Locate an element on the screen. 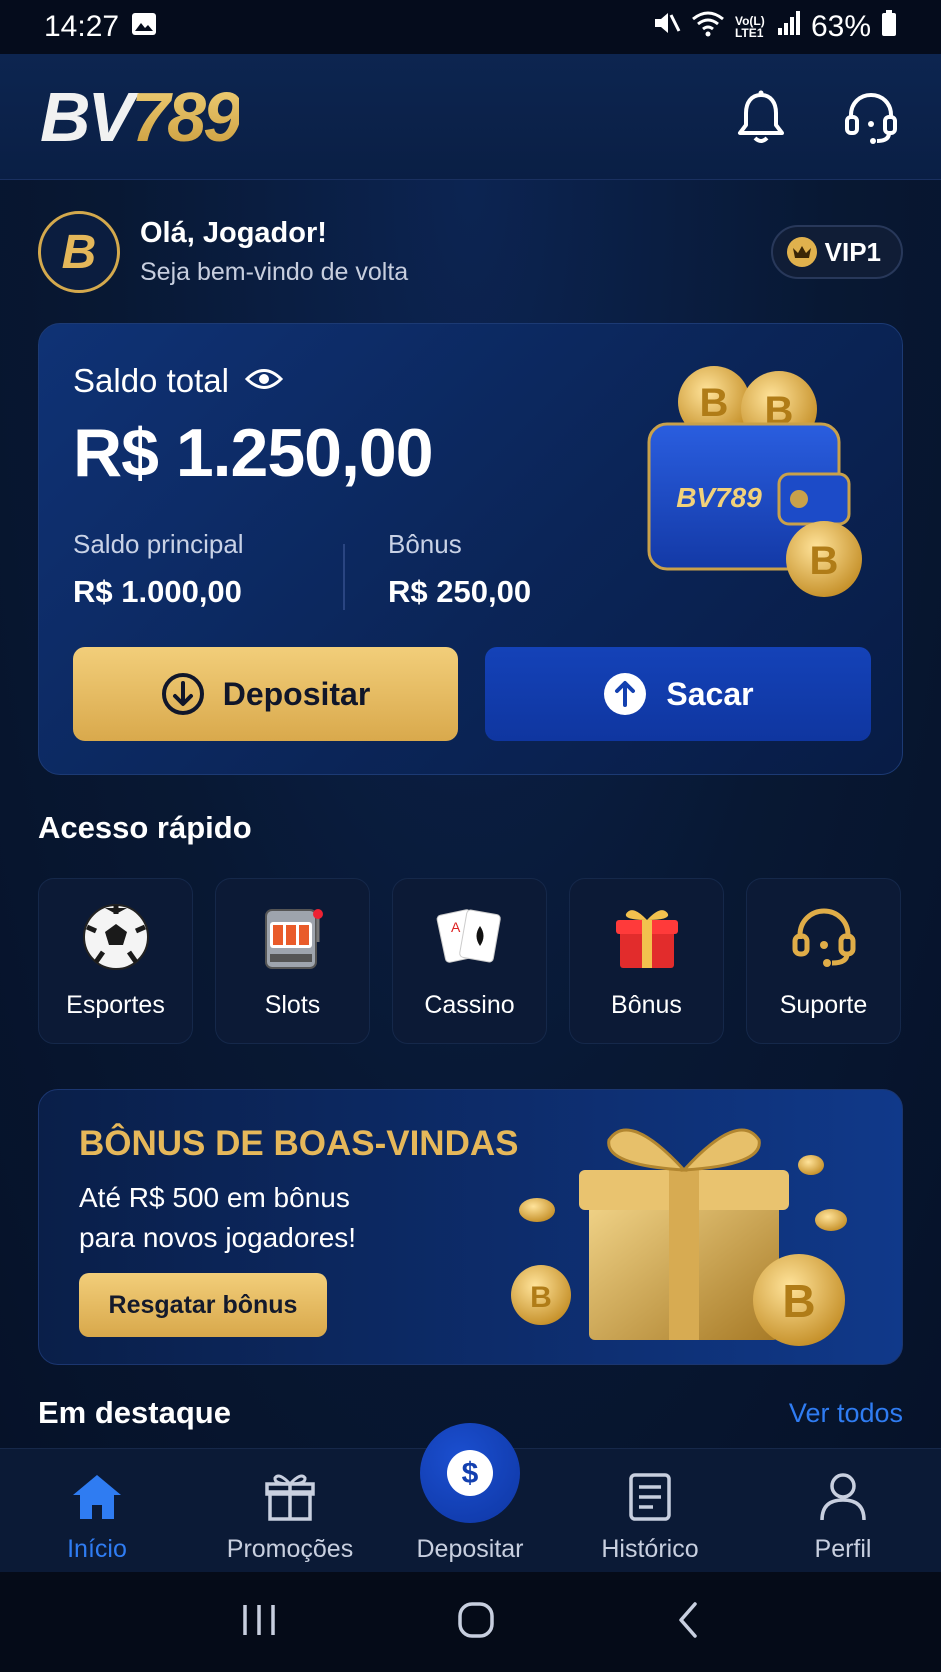 This screenshot has height=1672, width=941. quick-access-bonus: Bônus is located at coordinates (646, 961).